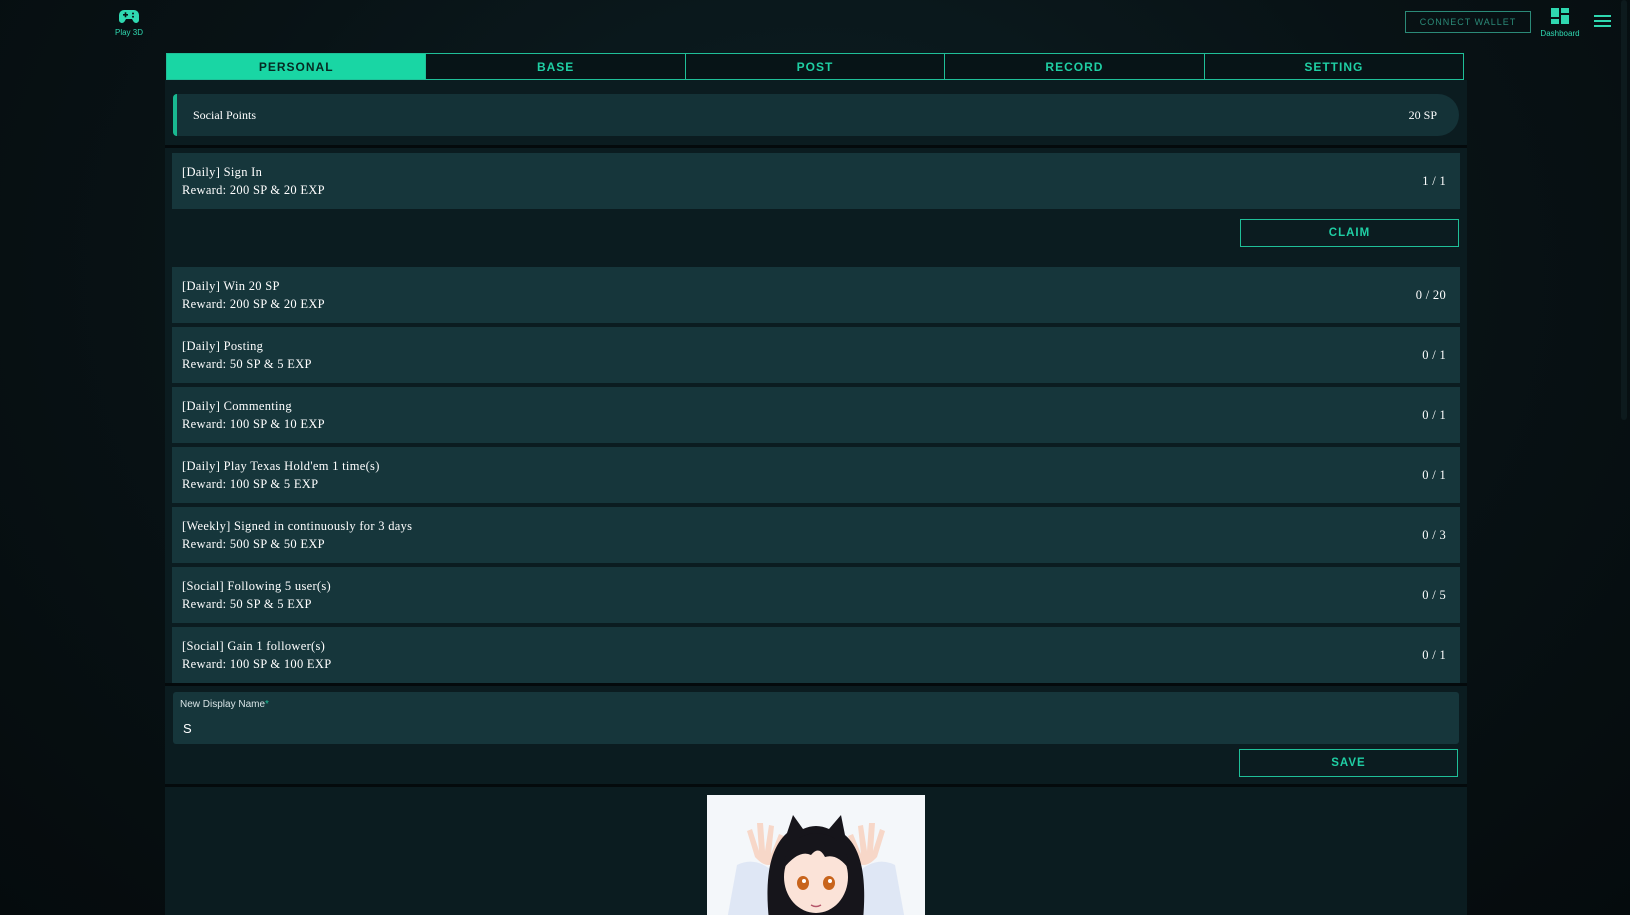 The image size is (1630, 915). What do you see at coordinates (815, 26) in the screenshot?
I see `top-bar: Play 3D CONNECT WALLET Dashboard` at bounding box center [815, 26].